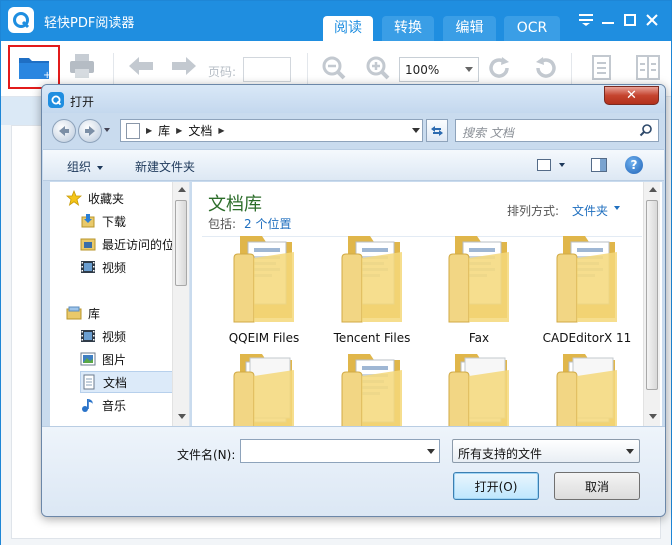 This screenshot has width=672, height=545. I want to click on zoom-out-icon, so click(334, 68).